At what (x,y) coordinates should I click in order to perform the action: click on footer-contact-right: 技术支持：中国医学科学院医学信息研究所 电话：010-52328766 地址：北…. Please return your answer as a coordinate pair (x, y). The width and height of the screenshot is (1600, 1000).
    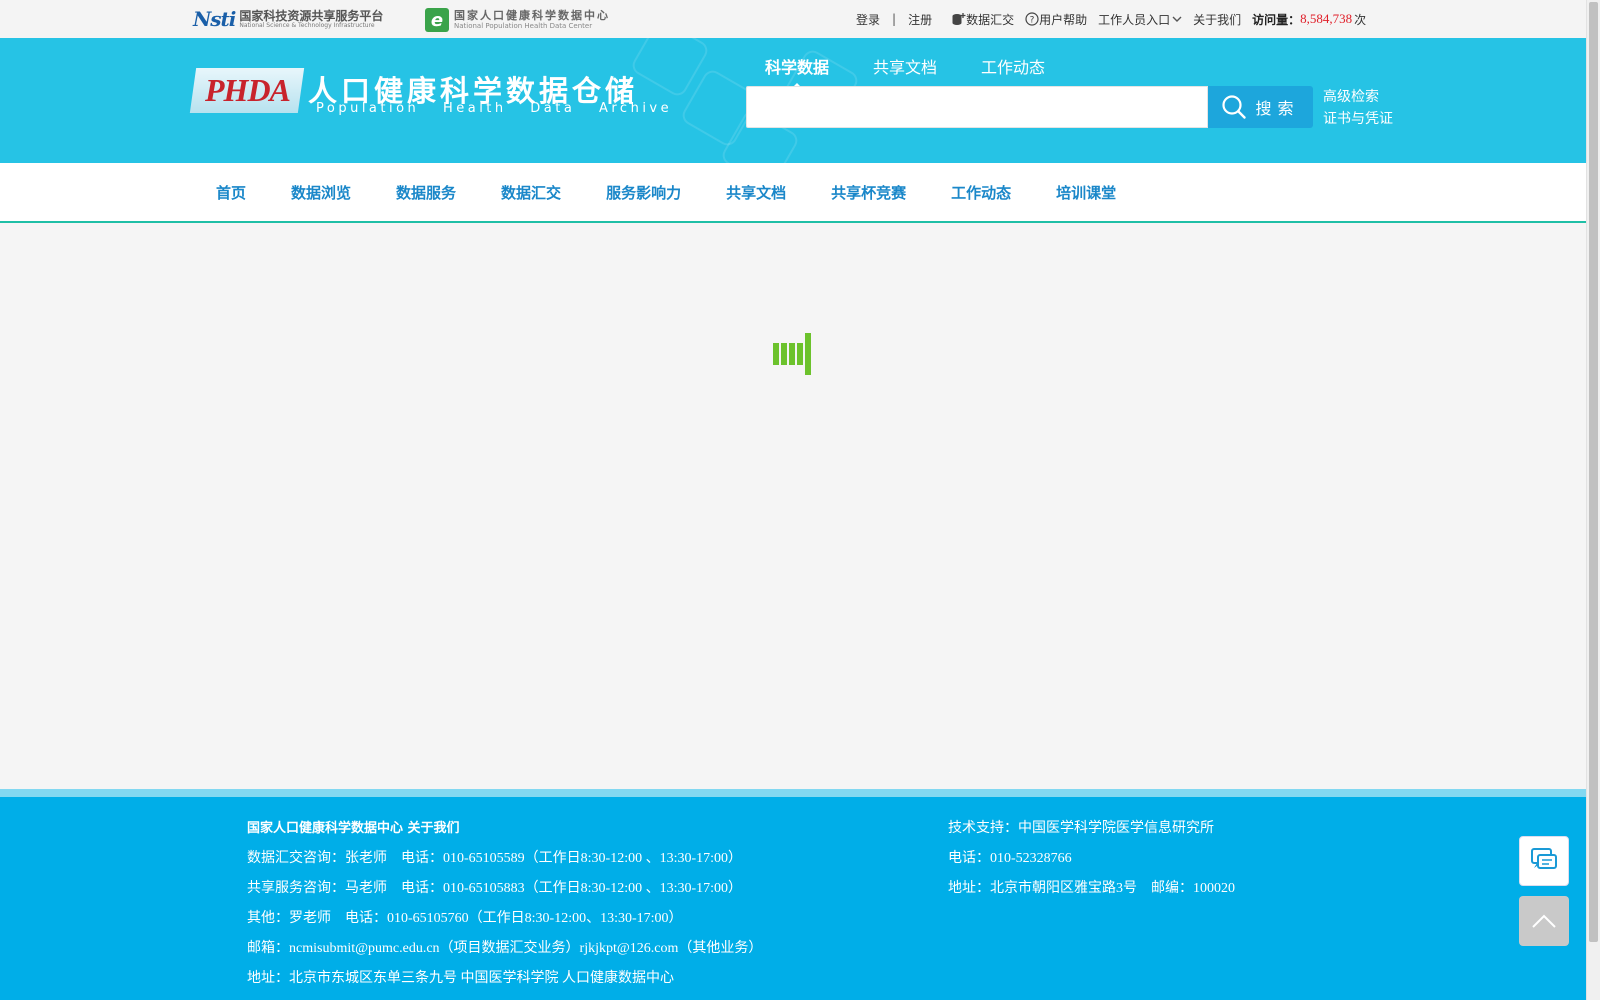
    Looking at the image, I should click on (1091, 864).